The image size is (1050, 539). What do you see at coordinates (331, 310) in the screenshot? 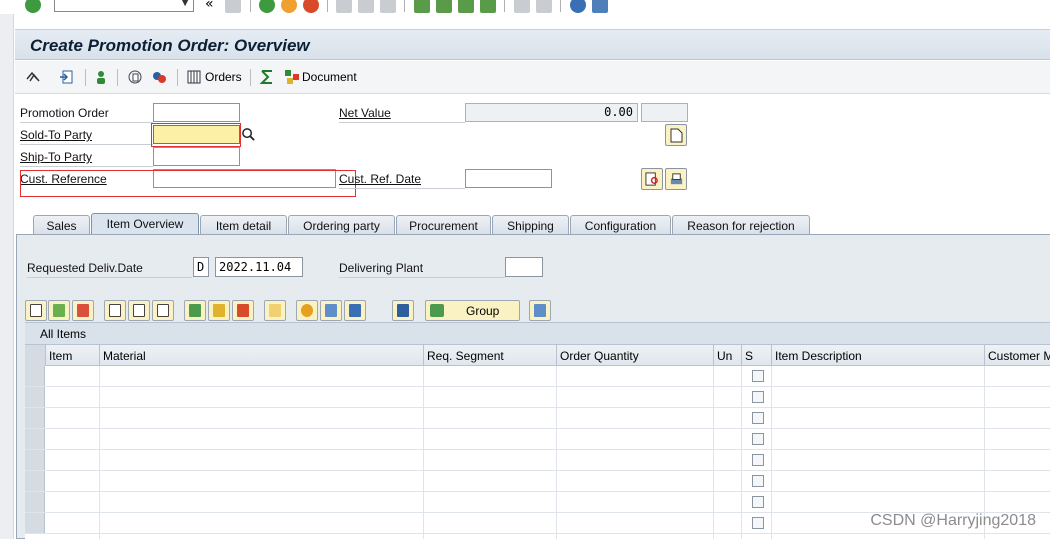
I see `filter-button` at bounding box center [331, 310].